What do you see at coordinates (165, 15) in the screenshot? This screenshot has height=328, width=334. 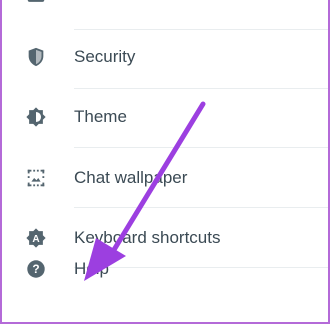 I see `settings-item-partial` at bounding box center [165, 15].